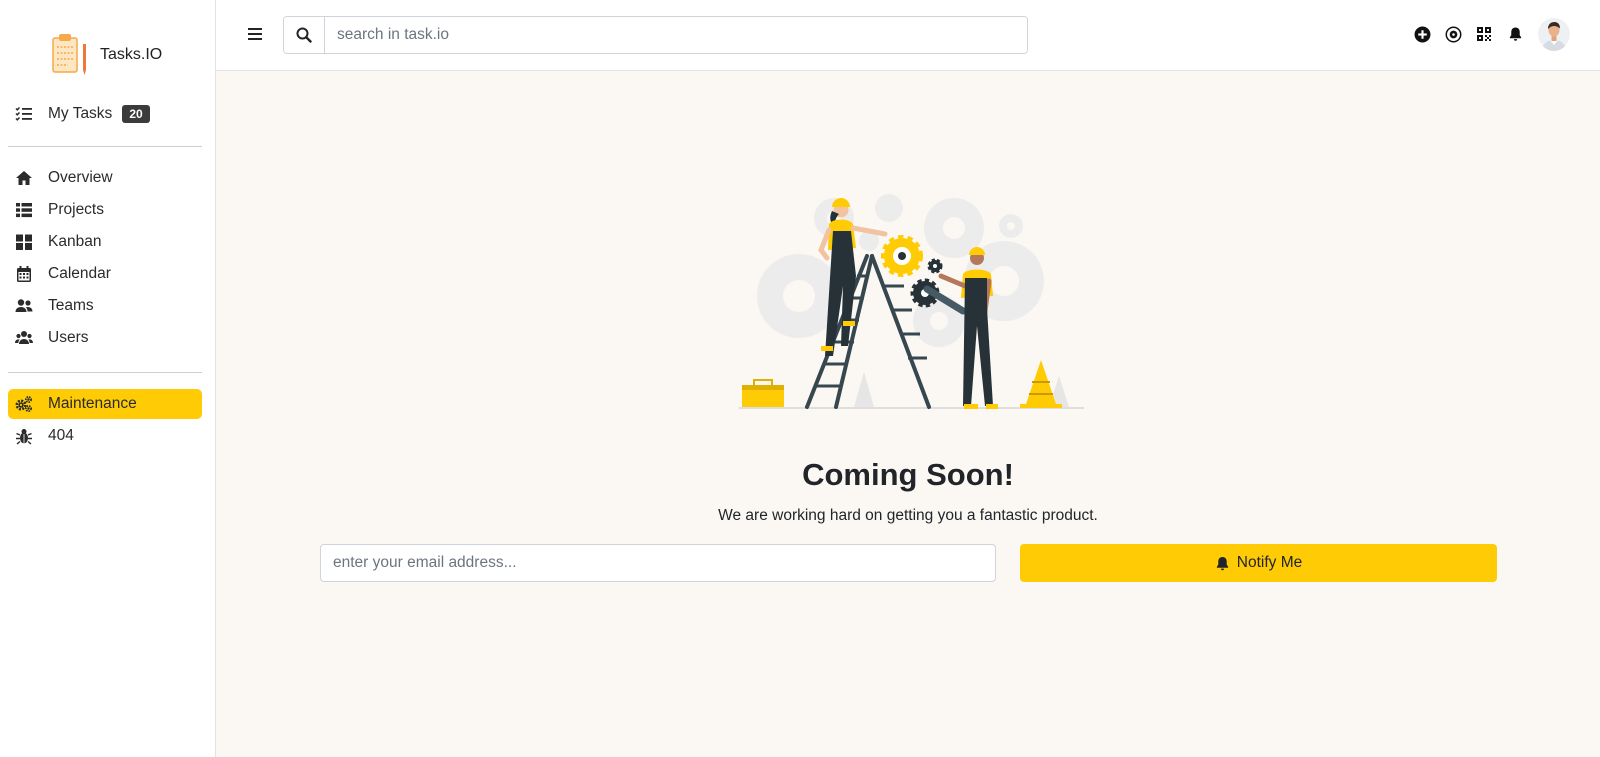  Describe the element at coordinates (1554, 34) in the screenshot. I see `avatar` at that location.